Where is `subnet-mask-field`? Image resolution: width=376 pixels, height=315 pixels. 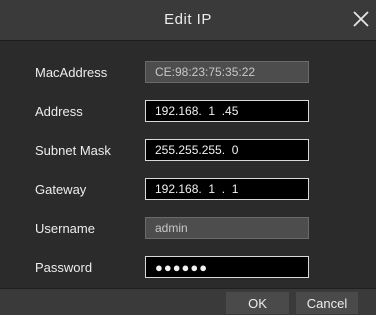
subnet-mask-field is located at coordinates (227, 150).